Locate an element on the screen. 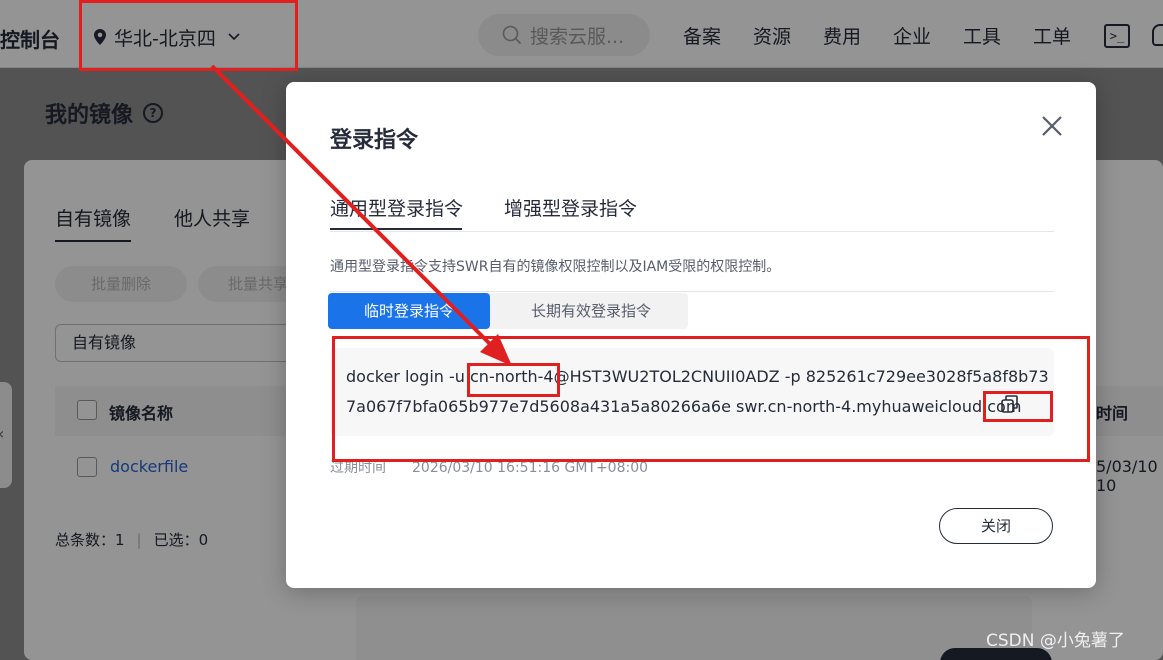 This screenshot has height=660, width=1163. annotation-copy-box is located at coordinates (1018, 406).